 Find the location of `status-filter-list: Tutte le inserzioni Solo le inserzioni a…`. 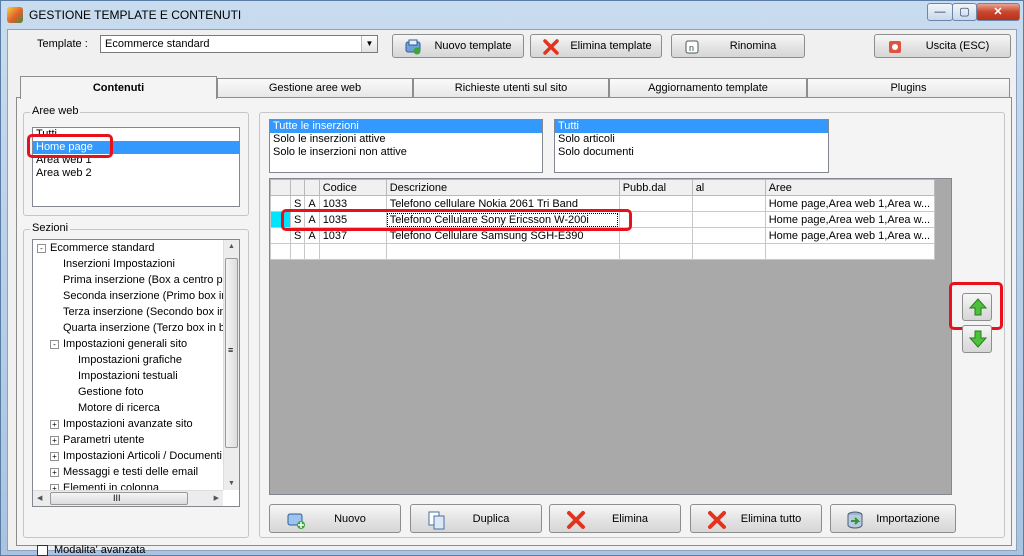

status-filter-list: Tutte le inserzioni Solo le inserzioni a… is located at coordinates (406, 146).